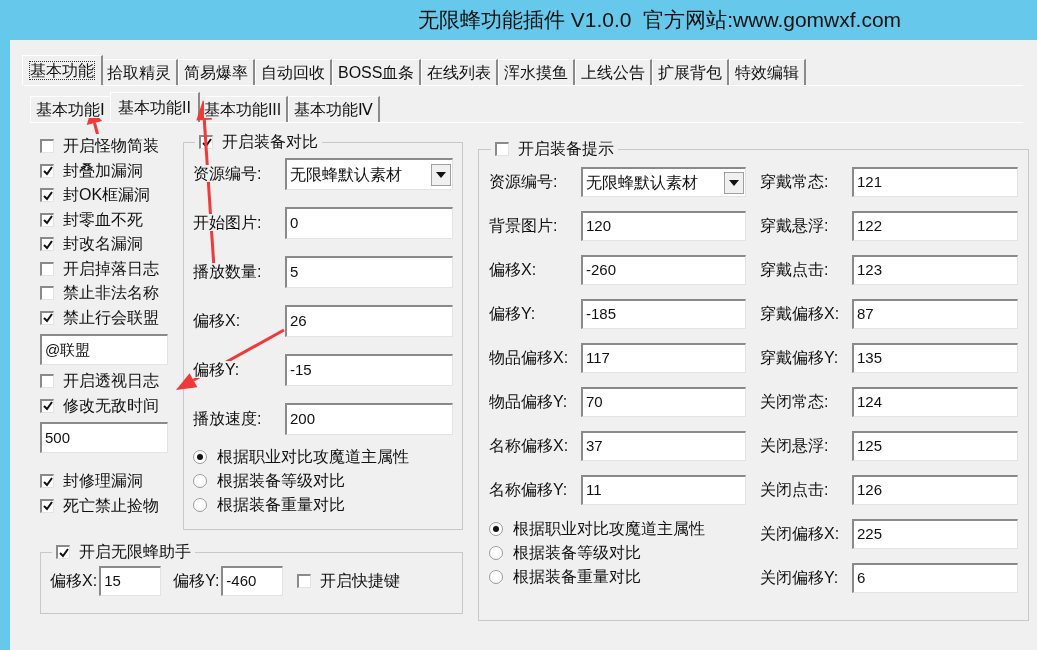 This screenshot has height=650, width=1037. Describe the element at coordinates (369, 419) in the screenshot. I see `input-field: 200` at that location.